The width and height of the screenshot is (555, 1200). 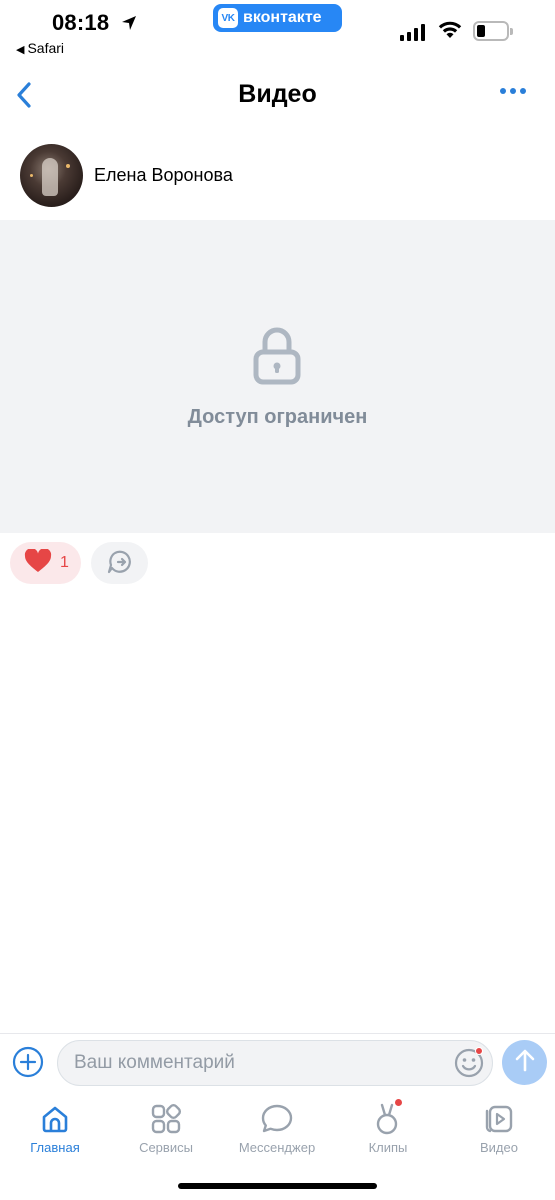 What do you see at coordinates (479, 1051) in the screenshot?
I see `emoji-notification-dot` at bounding box center [479, 1051].